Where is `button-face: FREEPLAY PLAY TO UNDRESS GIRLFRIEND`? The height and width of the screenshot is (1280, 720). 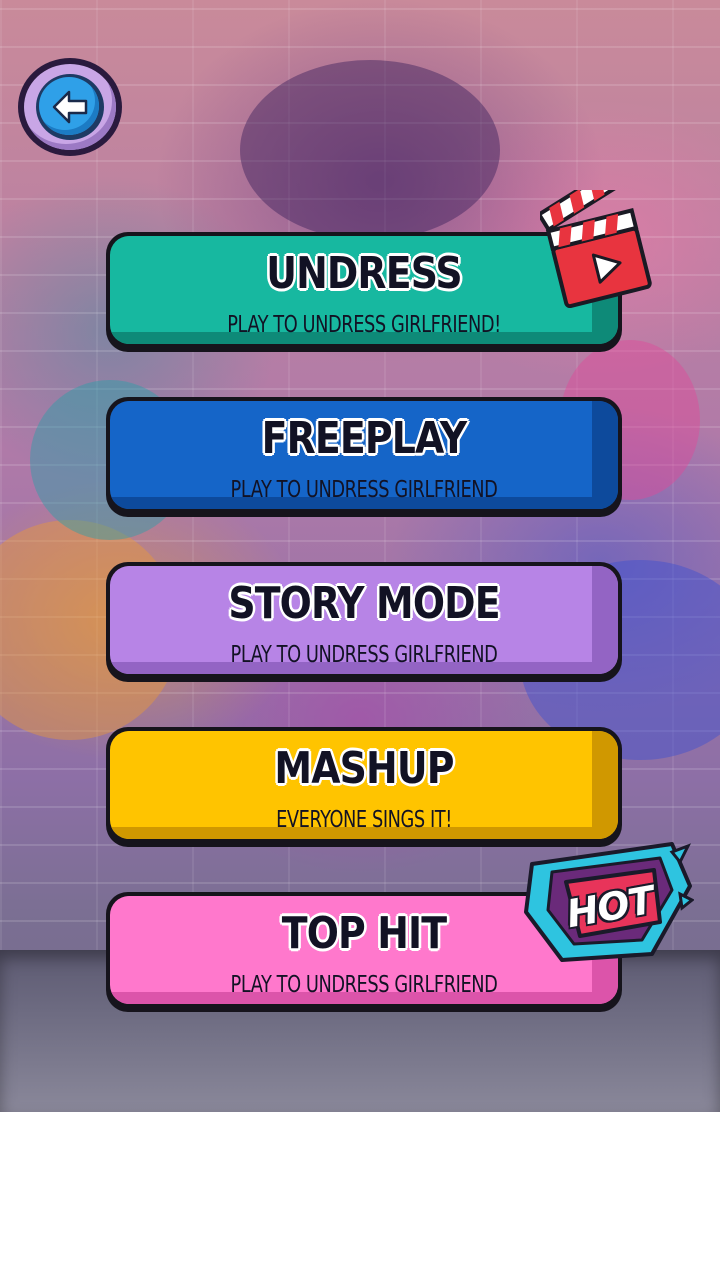 button-face: FREEPLAY PLAY TO UNDRESS GIRLFRIEND is located at coordinates (364, 455).